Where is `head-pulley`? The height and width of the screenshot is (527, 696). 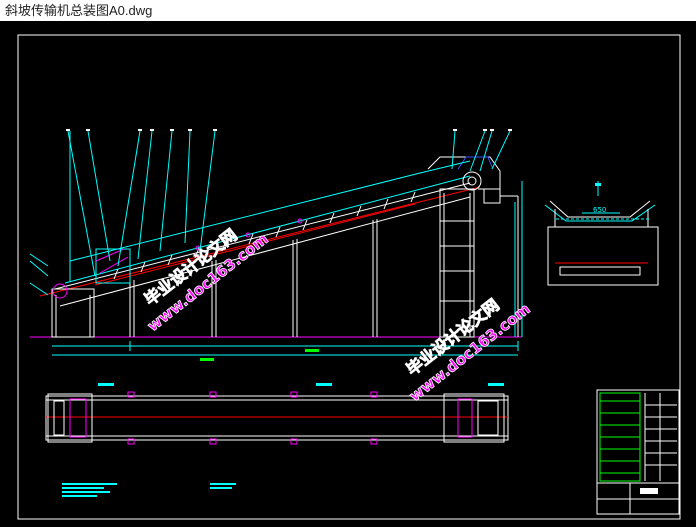
head-pulley is located at coordinates (472, 181).